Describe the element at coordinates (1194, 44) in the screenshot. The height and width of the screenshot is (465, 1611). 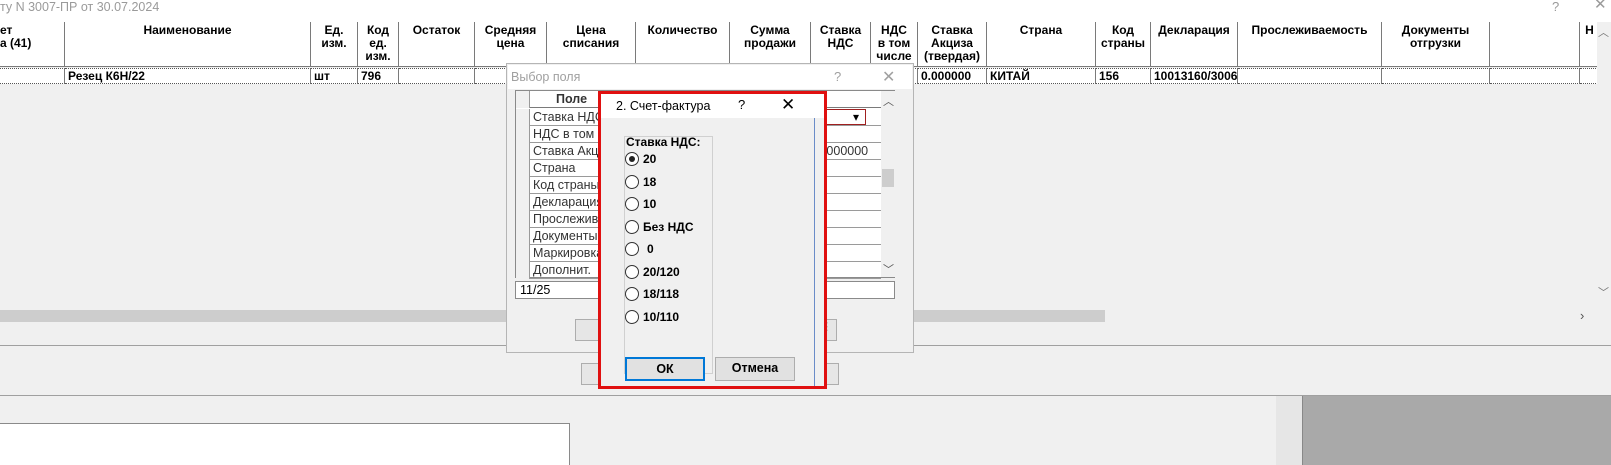
I see `column-header: Декларация` at that location.